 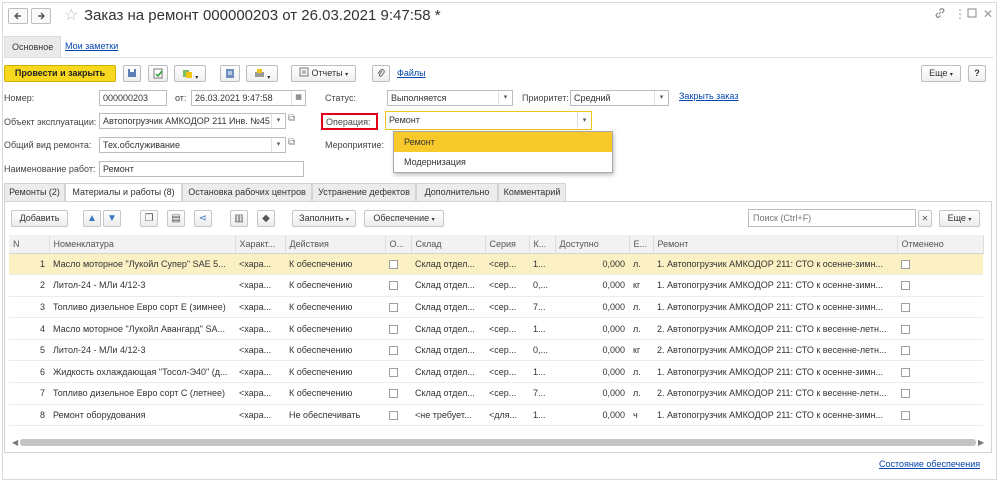 I want to click on date-field: 26.03.2021 9:47:58 ▦, so click(x=248, y=98).